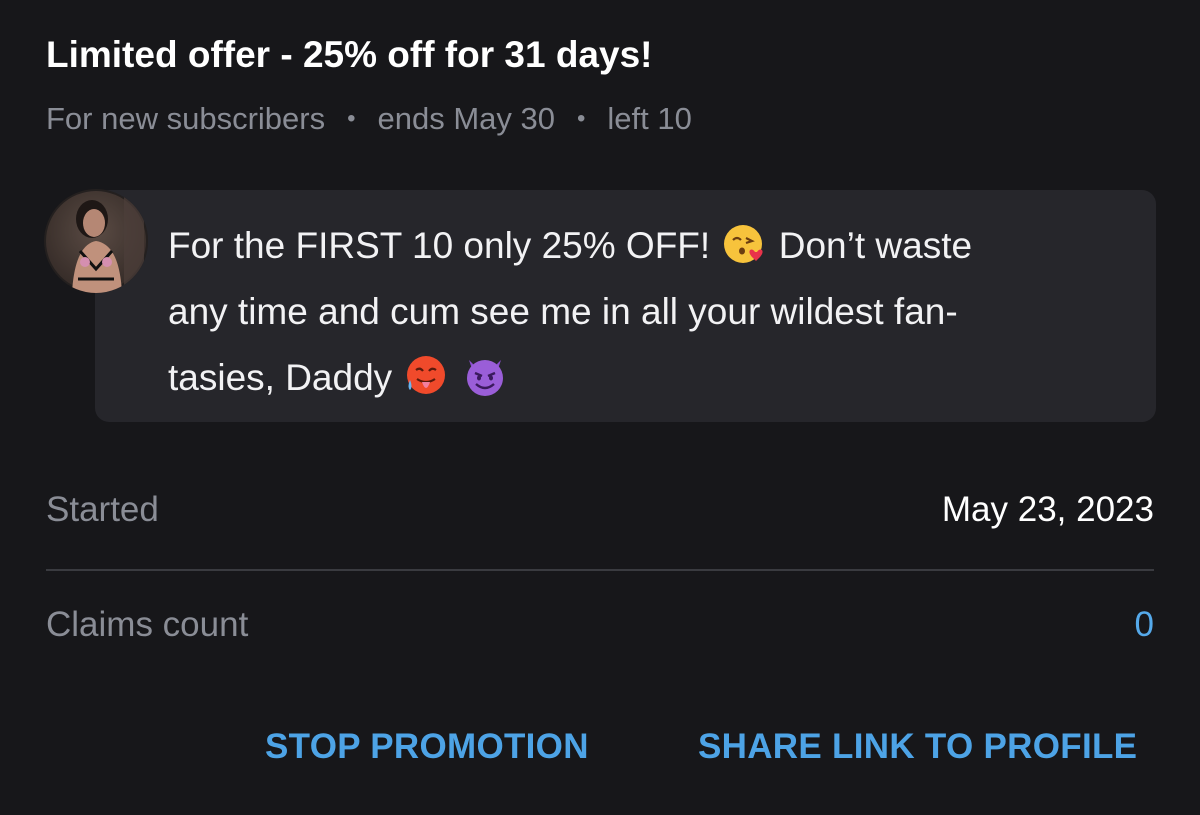 The width and height of the screenshot is (1200, 815). Describe the element at coordinates (600, 570) in the screenshot. I see `divider` at that location.